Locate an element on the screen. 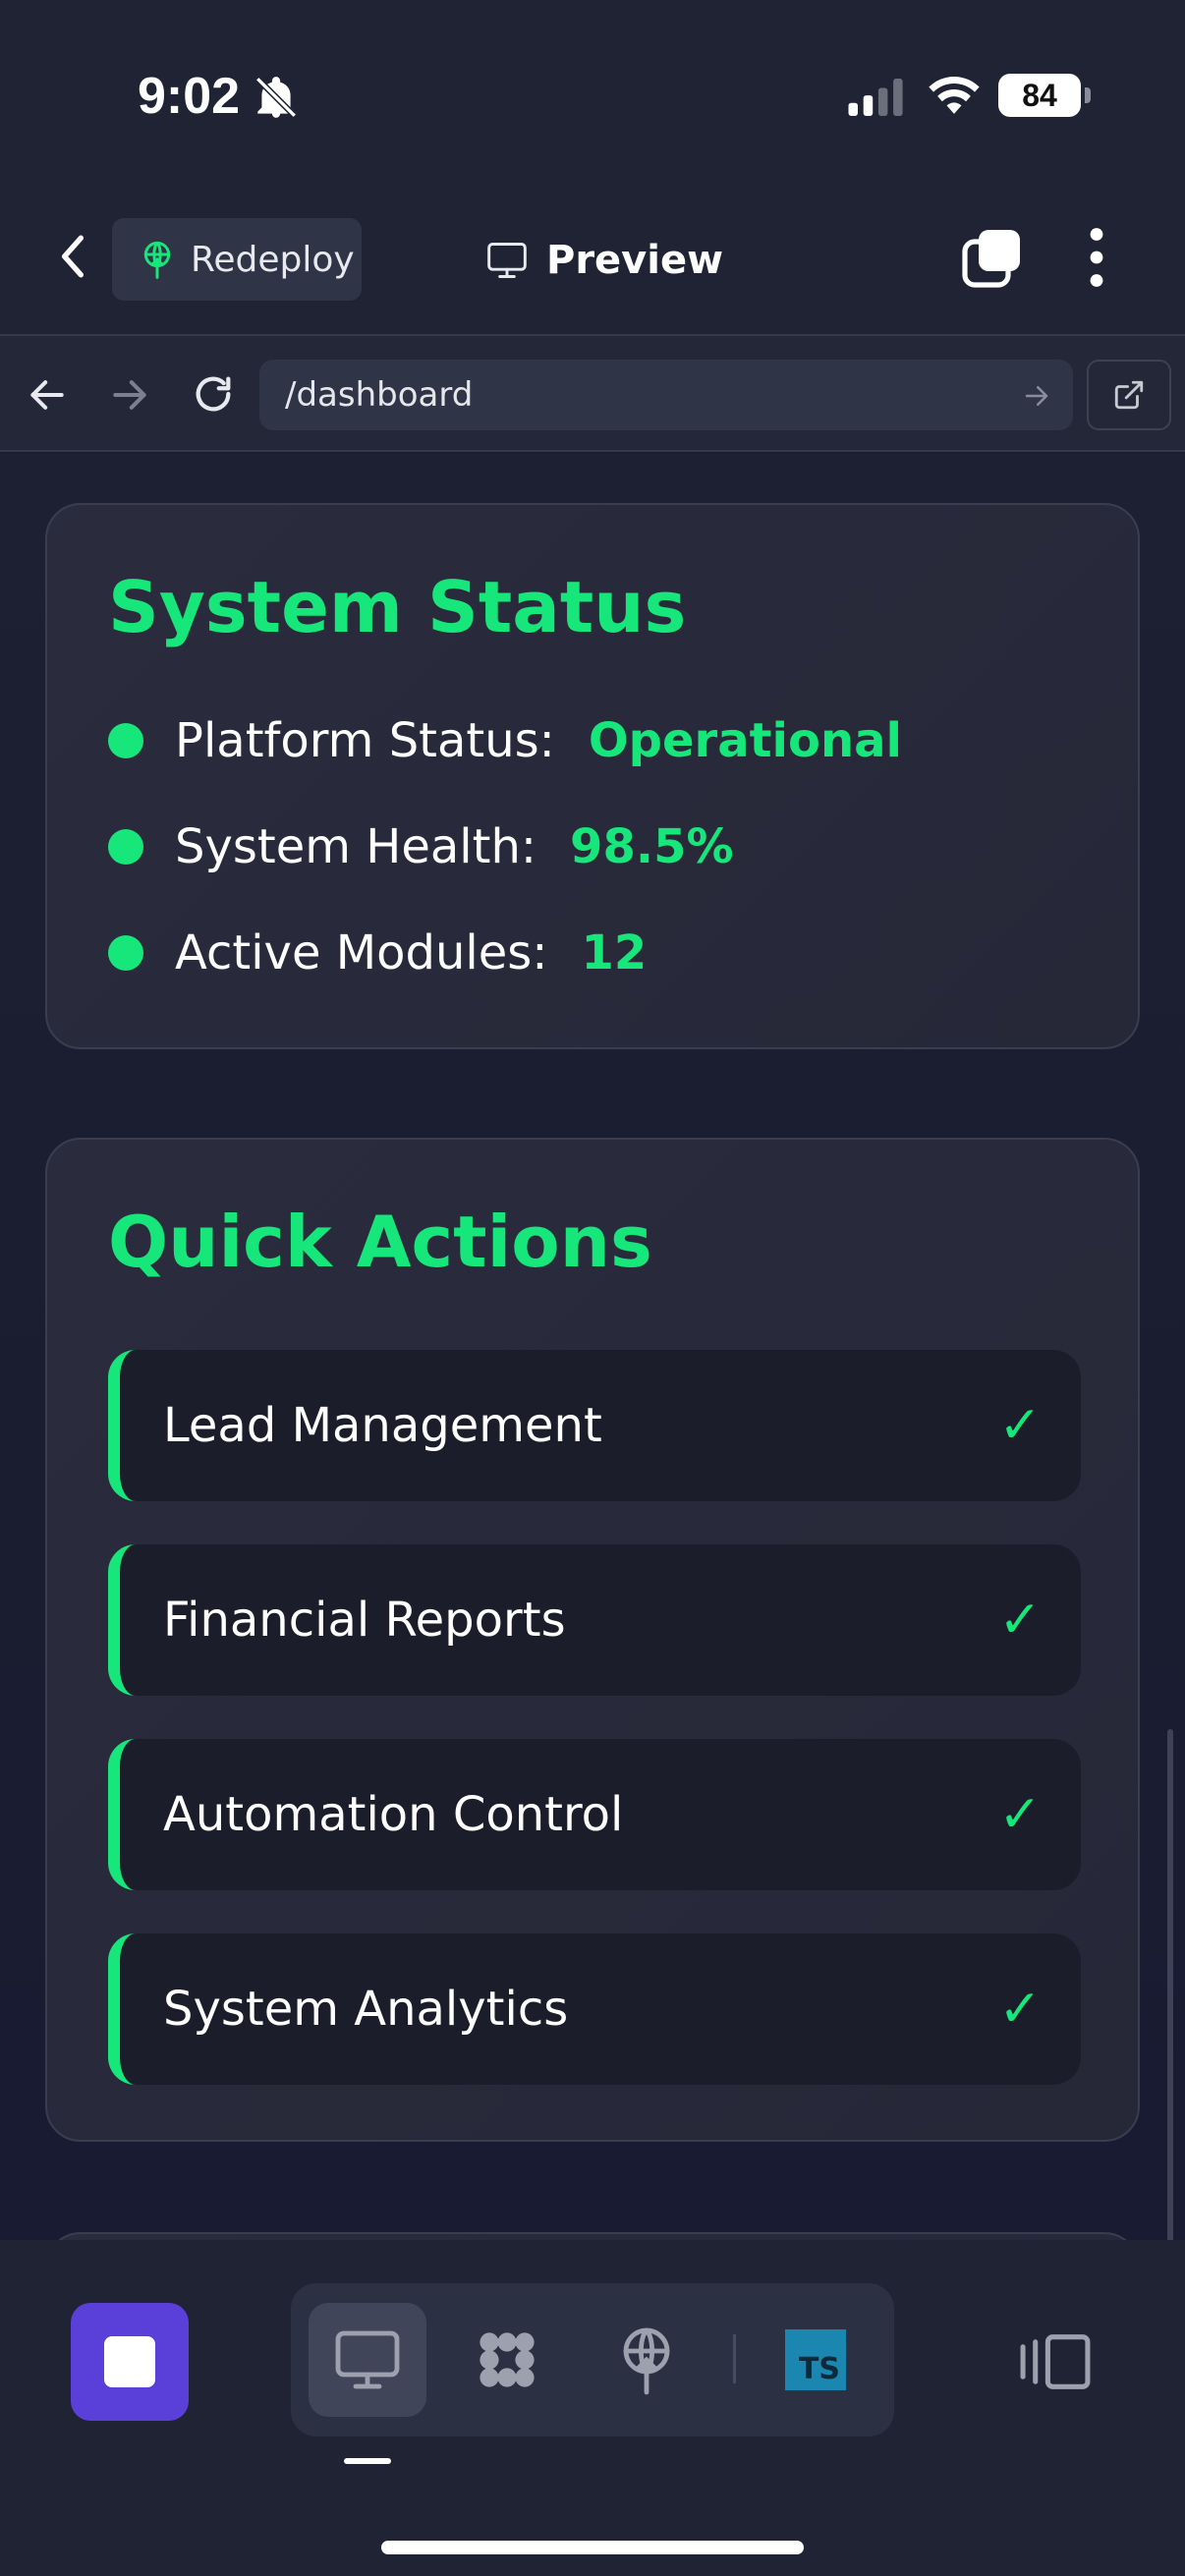 This screenshot has width=1185, height=2576. next-card is located at coordinates (592, 2236).